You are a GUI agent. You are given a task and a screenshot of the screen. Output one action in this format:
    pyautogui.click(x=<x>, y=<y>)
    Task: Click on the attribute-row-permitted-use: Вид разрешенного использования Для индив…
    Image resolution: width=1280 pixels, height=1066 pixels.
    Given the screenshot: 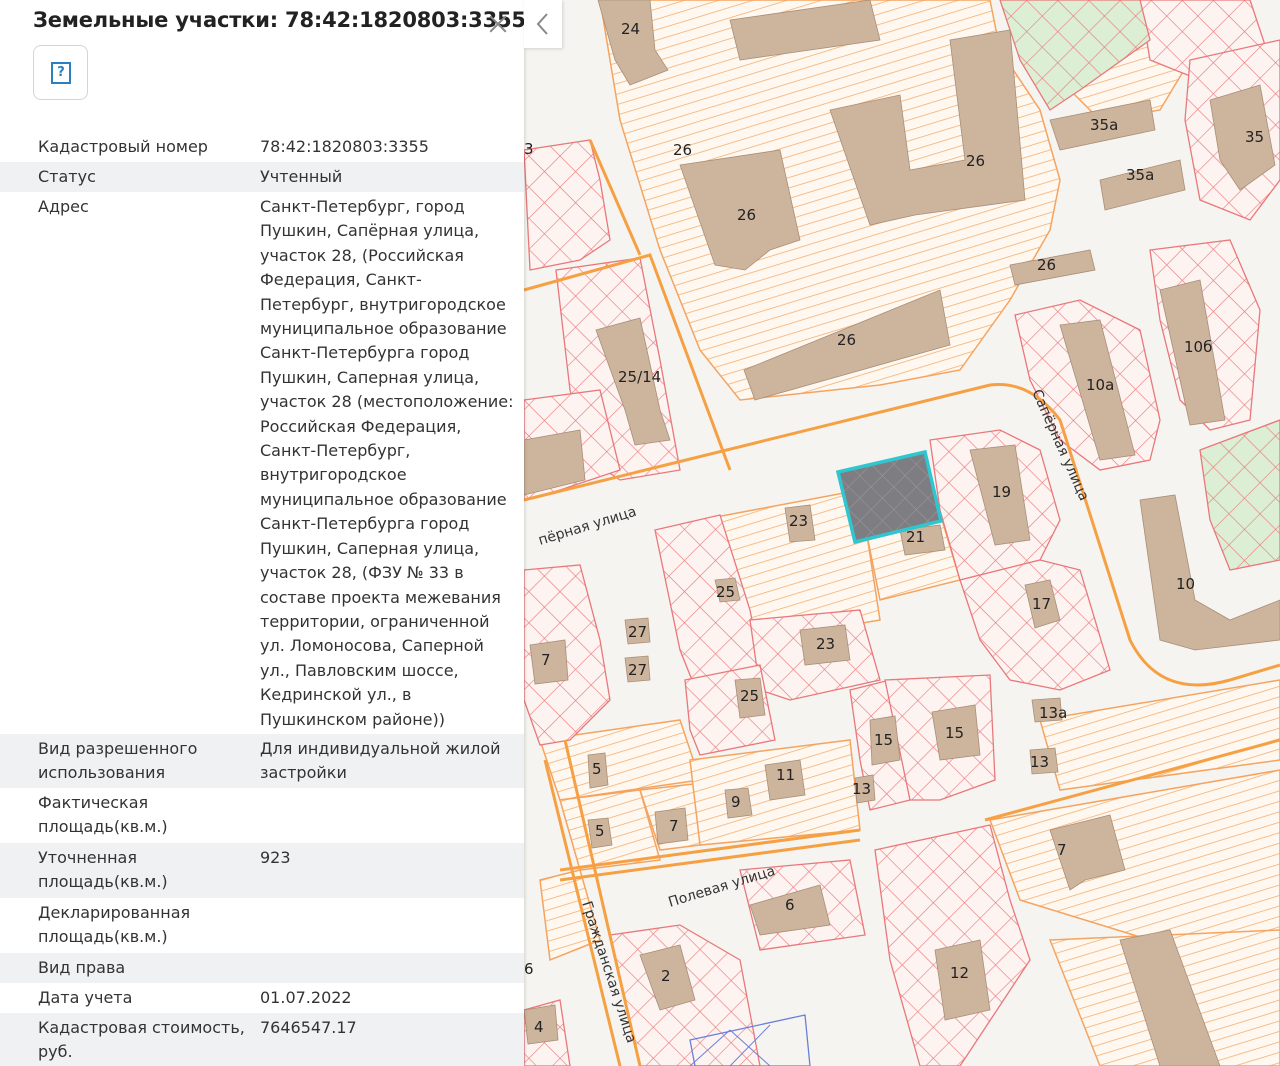 What is the action you would take?
    pyautogui.click(x=262, y=761)
    